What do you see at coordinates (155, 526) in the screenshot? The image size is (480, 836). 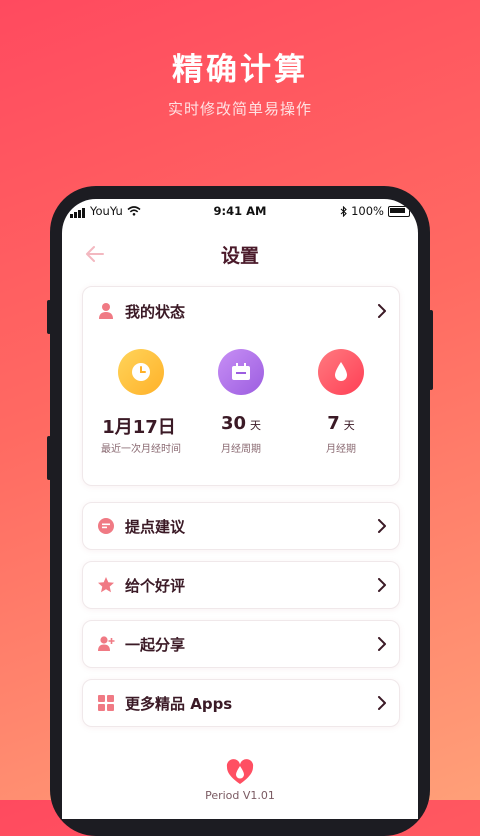 I see `menu-item-label: 提点建议` at bounding box center [155, 526].